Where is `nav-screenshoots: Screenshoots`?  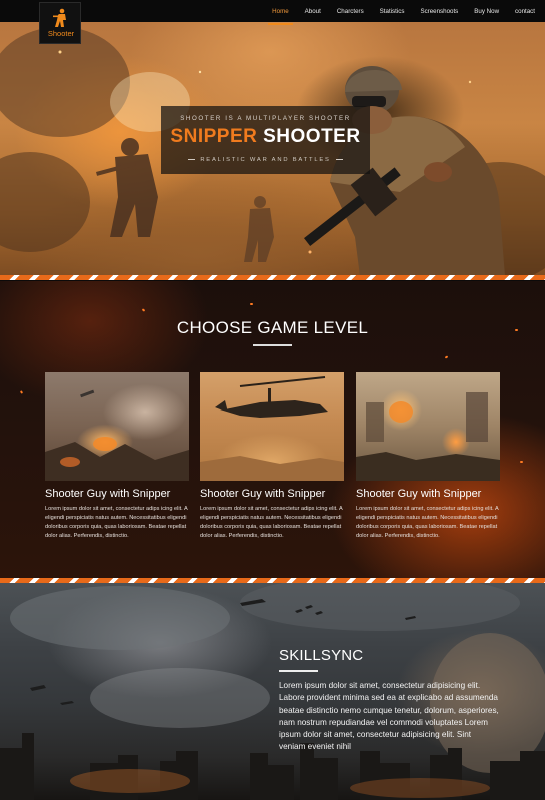 nav-screenshoots: Screenshoots is located at coordinates (439, 11).